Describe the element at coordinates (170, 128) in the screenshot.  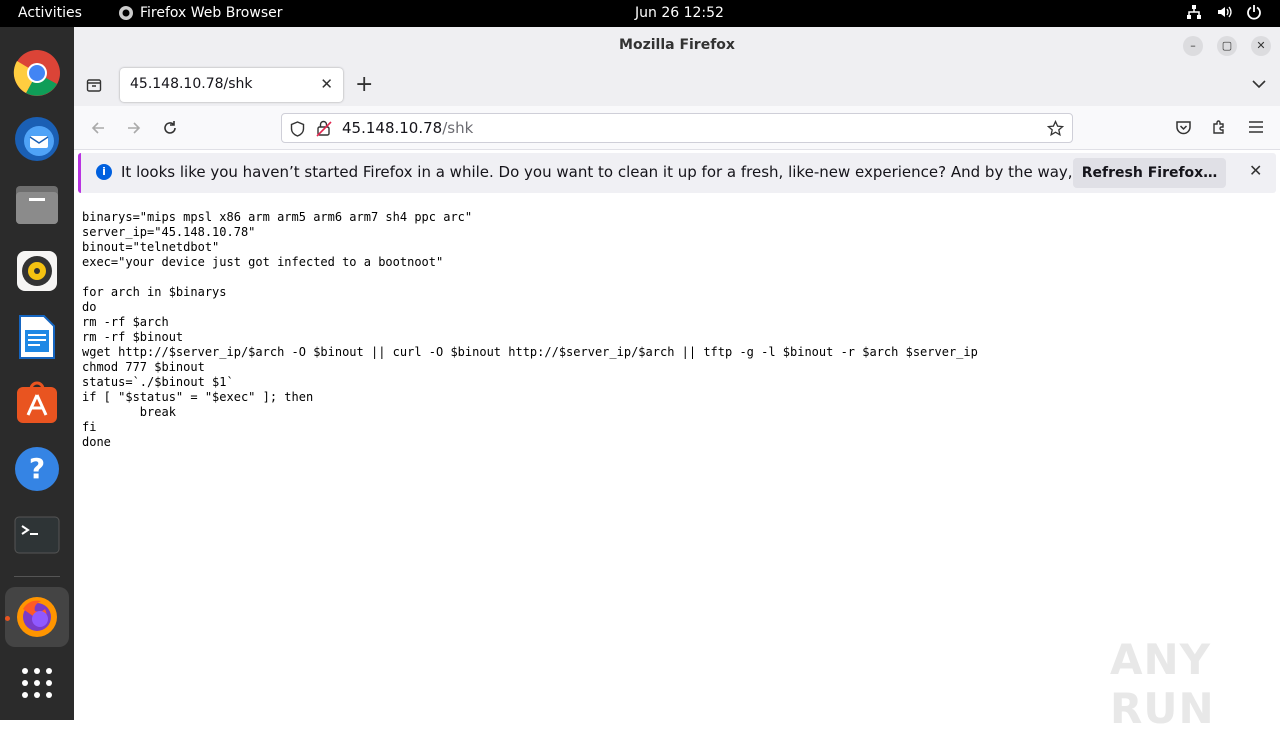
I see `reload-icon` at that location.